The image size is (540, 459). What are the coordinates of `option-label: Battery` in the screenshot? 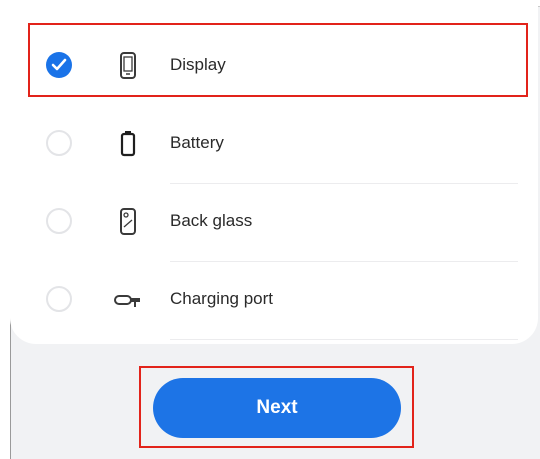 It's located at (197, 142).